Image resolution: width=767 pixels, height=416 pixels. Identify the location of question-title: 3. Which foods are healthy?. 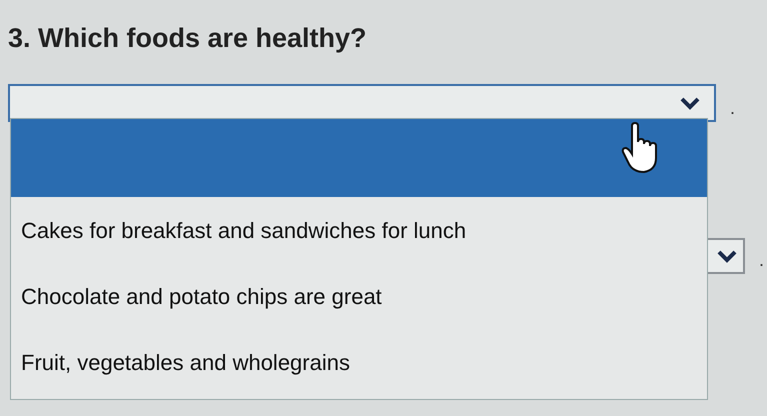
(187, 38).